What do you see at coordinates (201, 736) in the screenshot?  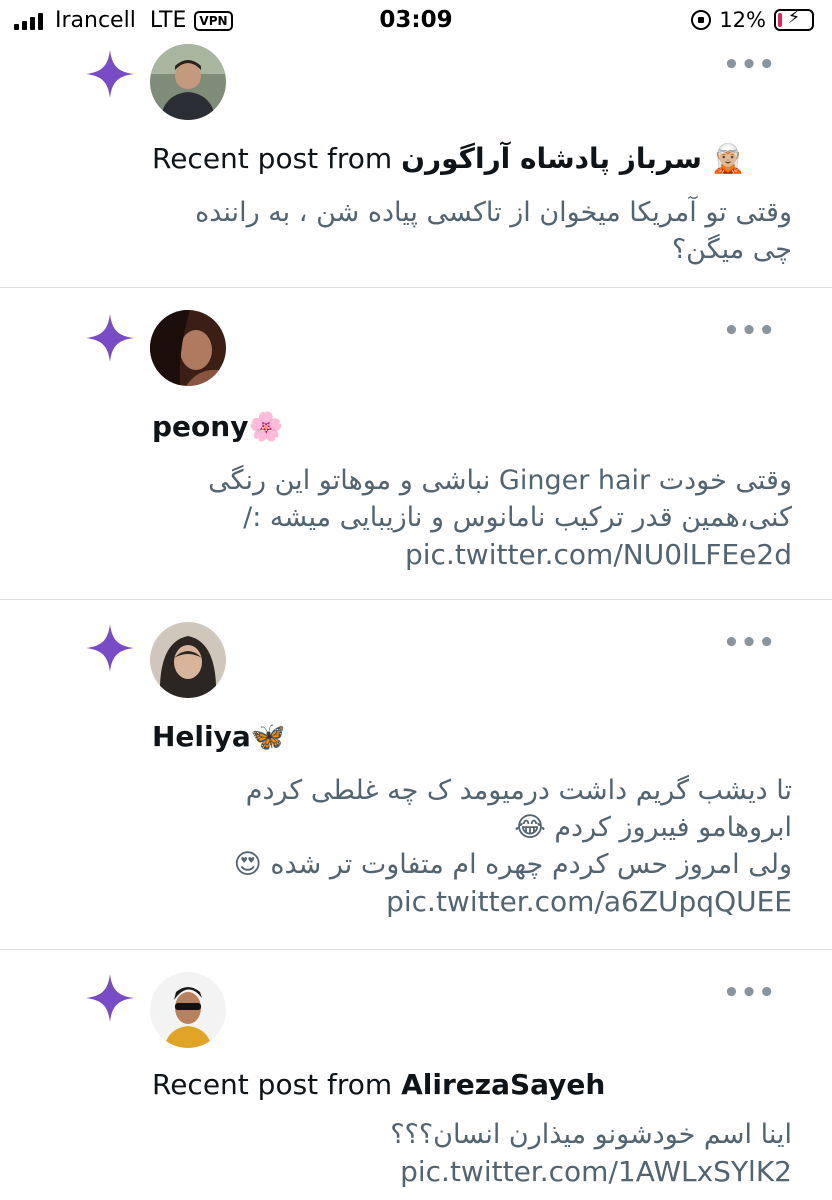 I see `author-name: Heliya` at bounding box center [201, 736].